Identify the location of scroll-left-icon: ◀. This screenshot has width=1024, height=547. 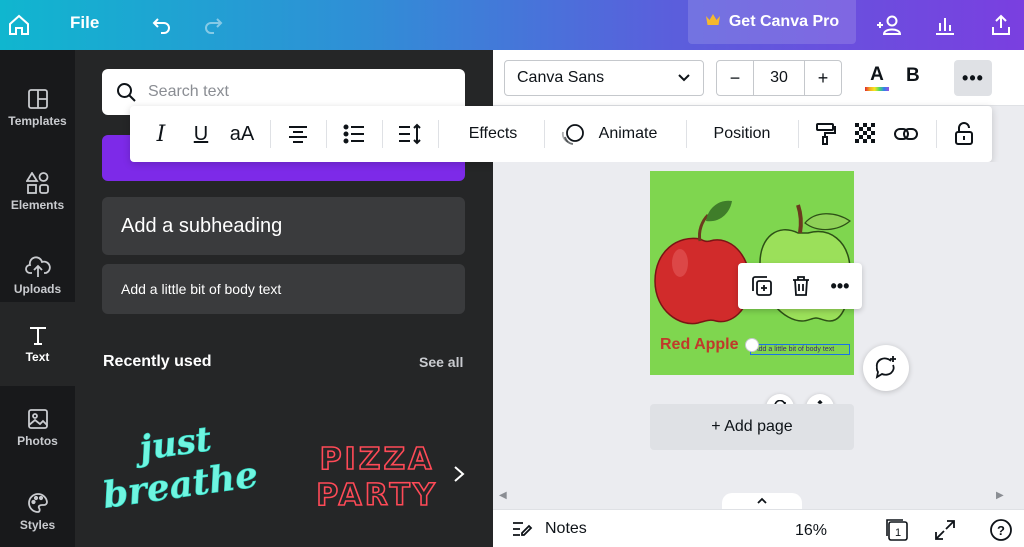
(503, 495).